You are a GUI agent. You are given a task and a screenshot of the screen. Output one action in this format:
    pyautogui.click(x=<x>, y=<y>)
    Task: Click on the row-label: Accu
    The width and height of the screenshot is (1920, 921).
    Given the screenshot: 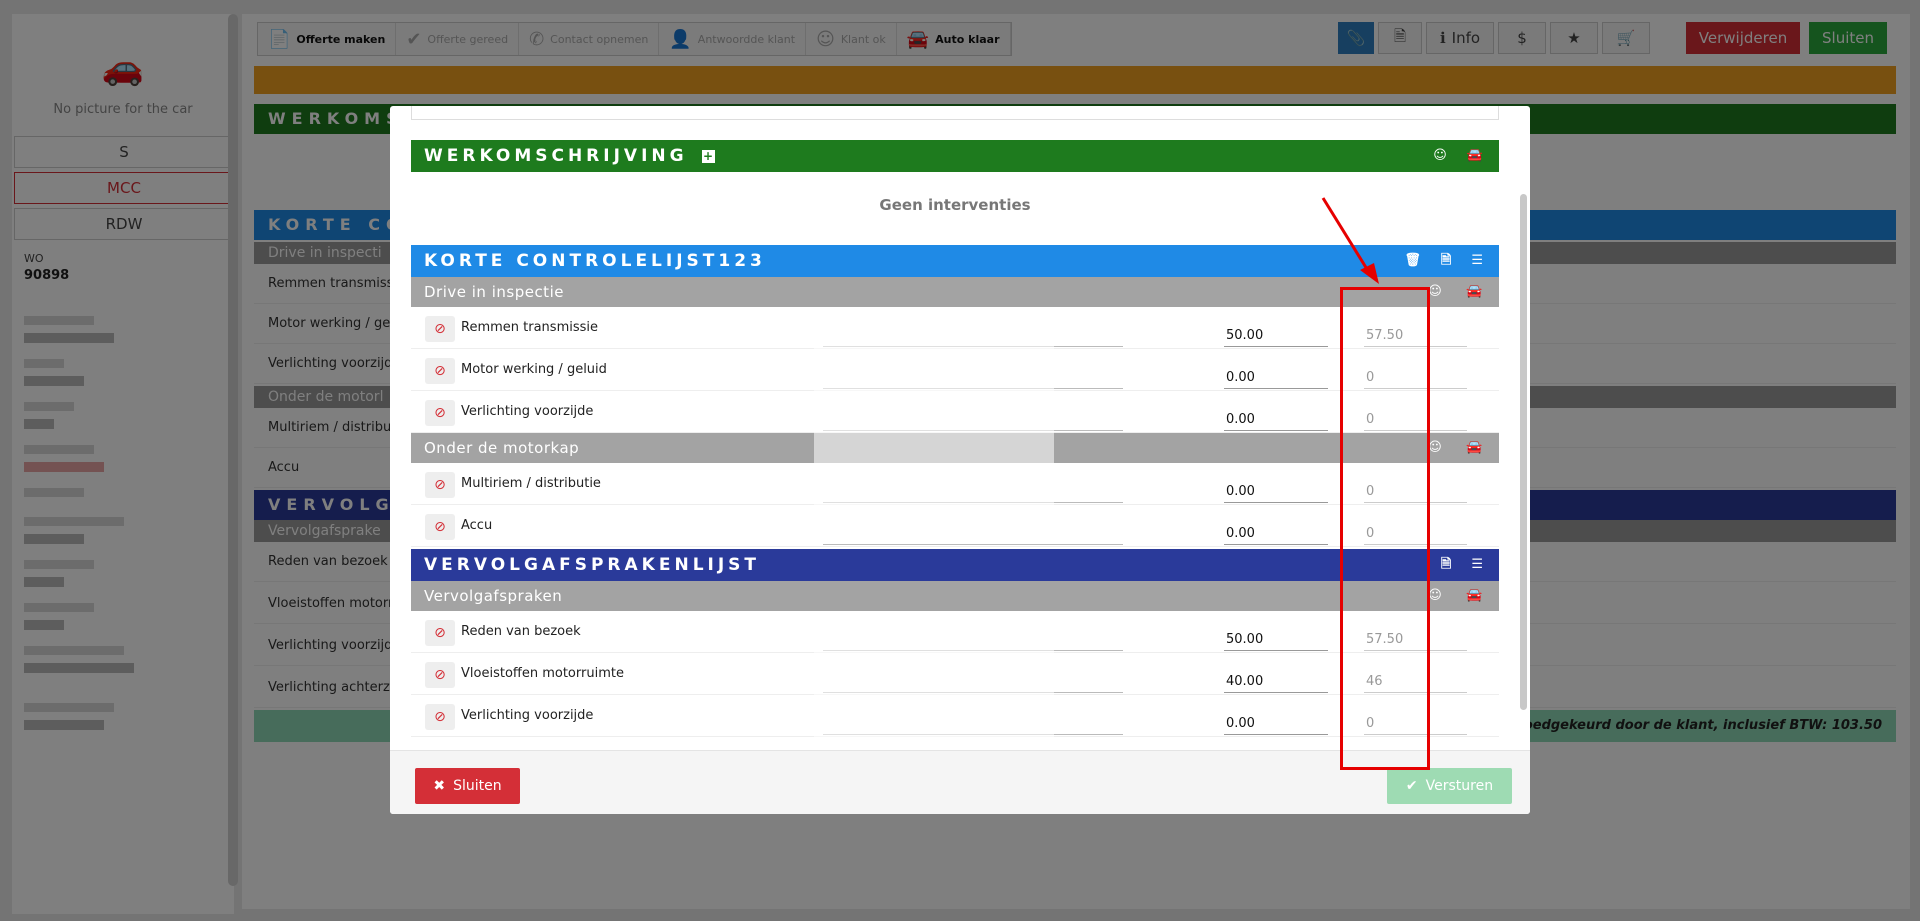 What is the action you would take?
    pyautogui.click(x=477, y=525)
    